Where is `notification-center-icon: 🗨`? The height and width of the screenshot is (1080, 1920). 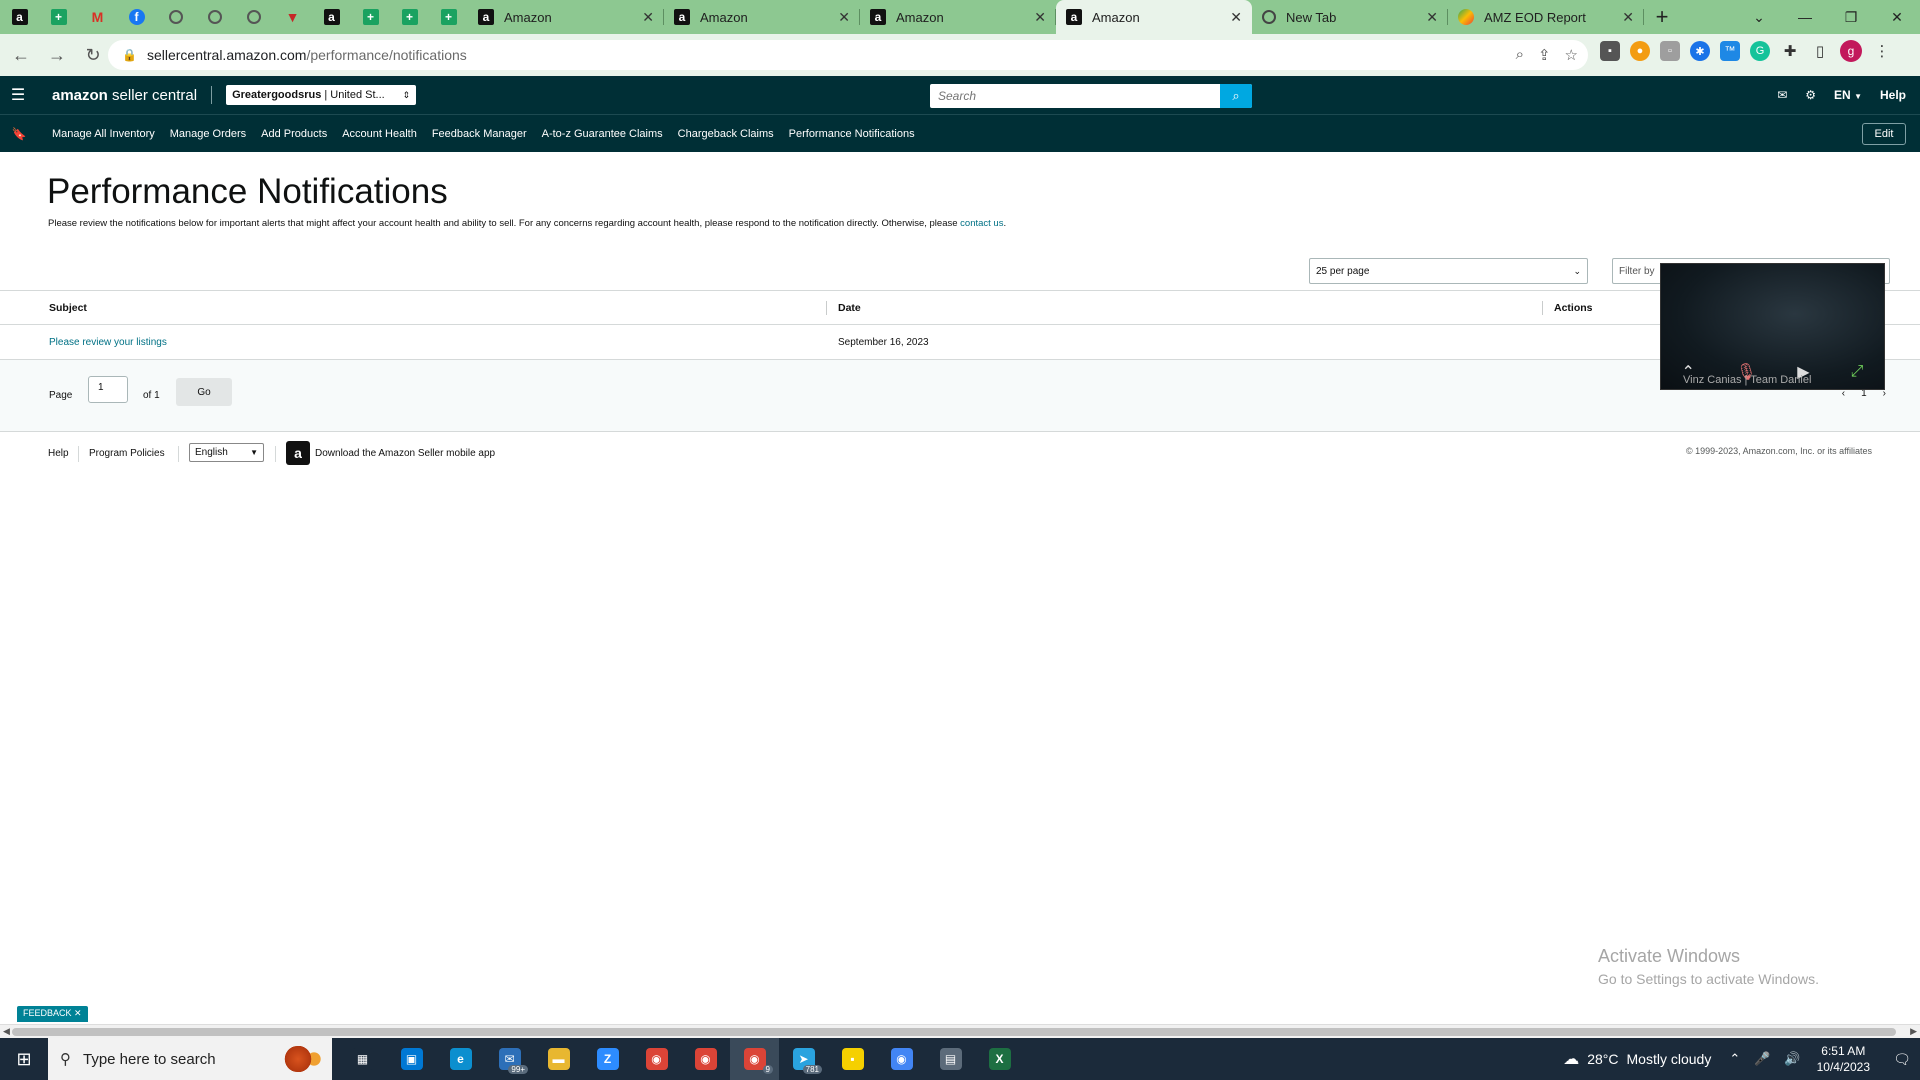 notification-center-icon: 🗨 is located at coordinates (1902, 1059).